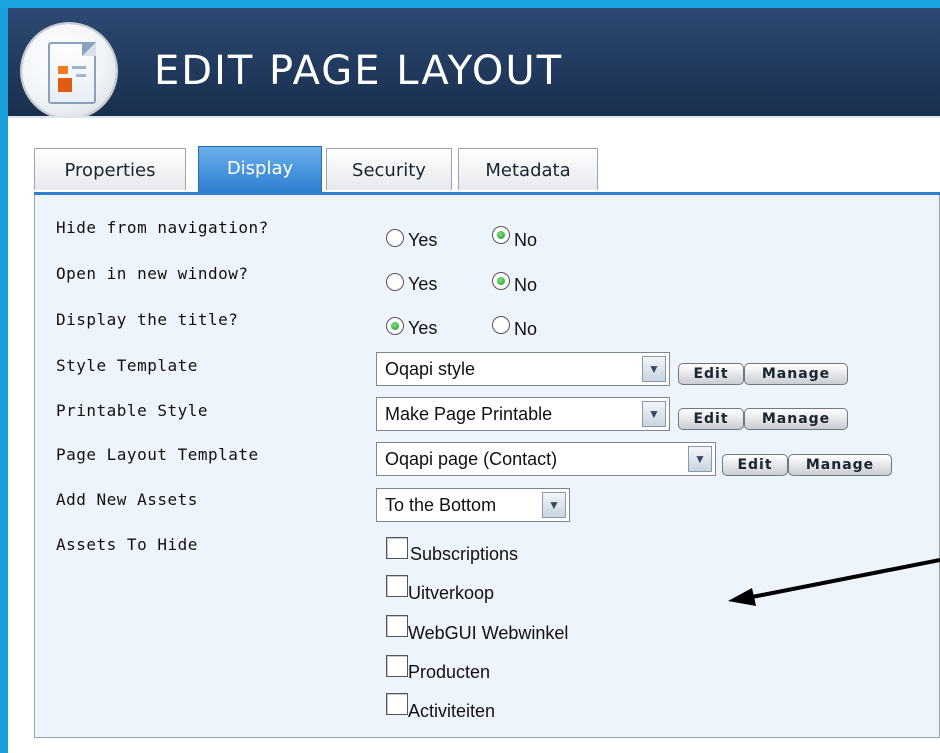 The height and width of the screenshot is (753, 940). I want to click on annotation-arrow, so click(834, 582).